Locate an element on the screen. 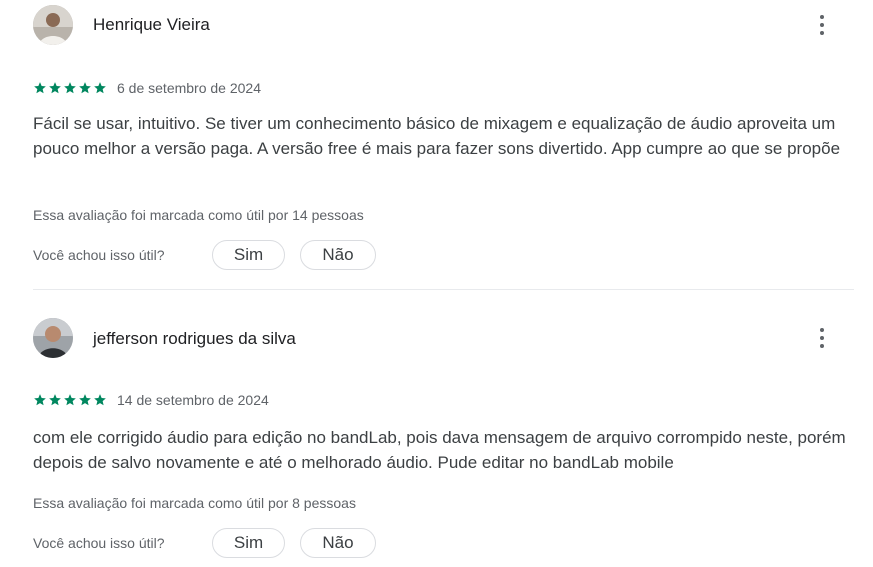  review-date: 14 de setembro de 2024 is located at coordinates (193, 400).